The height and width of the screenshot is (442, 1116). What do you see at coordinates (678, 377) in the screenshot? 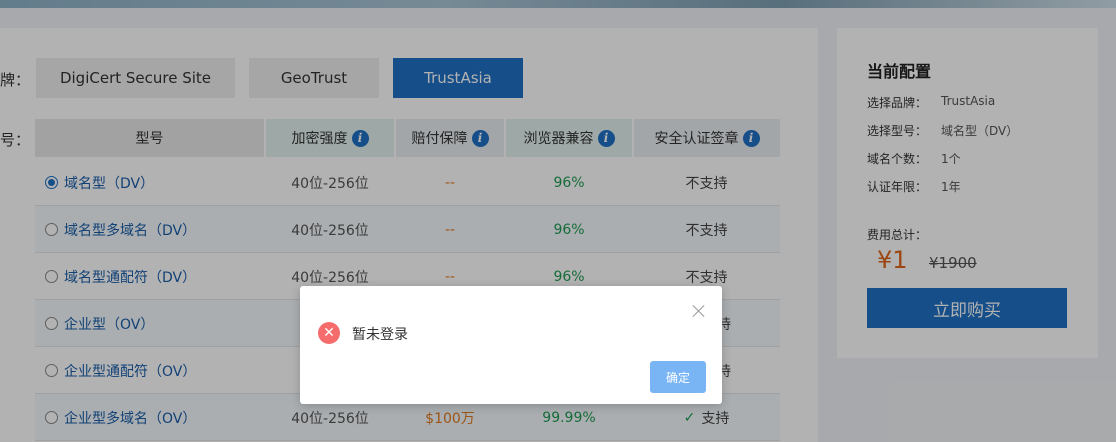
I see `confirm-button: 确定` at bounding box center [678, 377].